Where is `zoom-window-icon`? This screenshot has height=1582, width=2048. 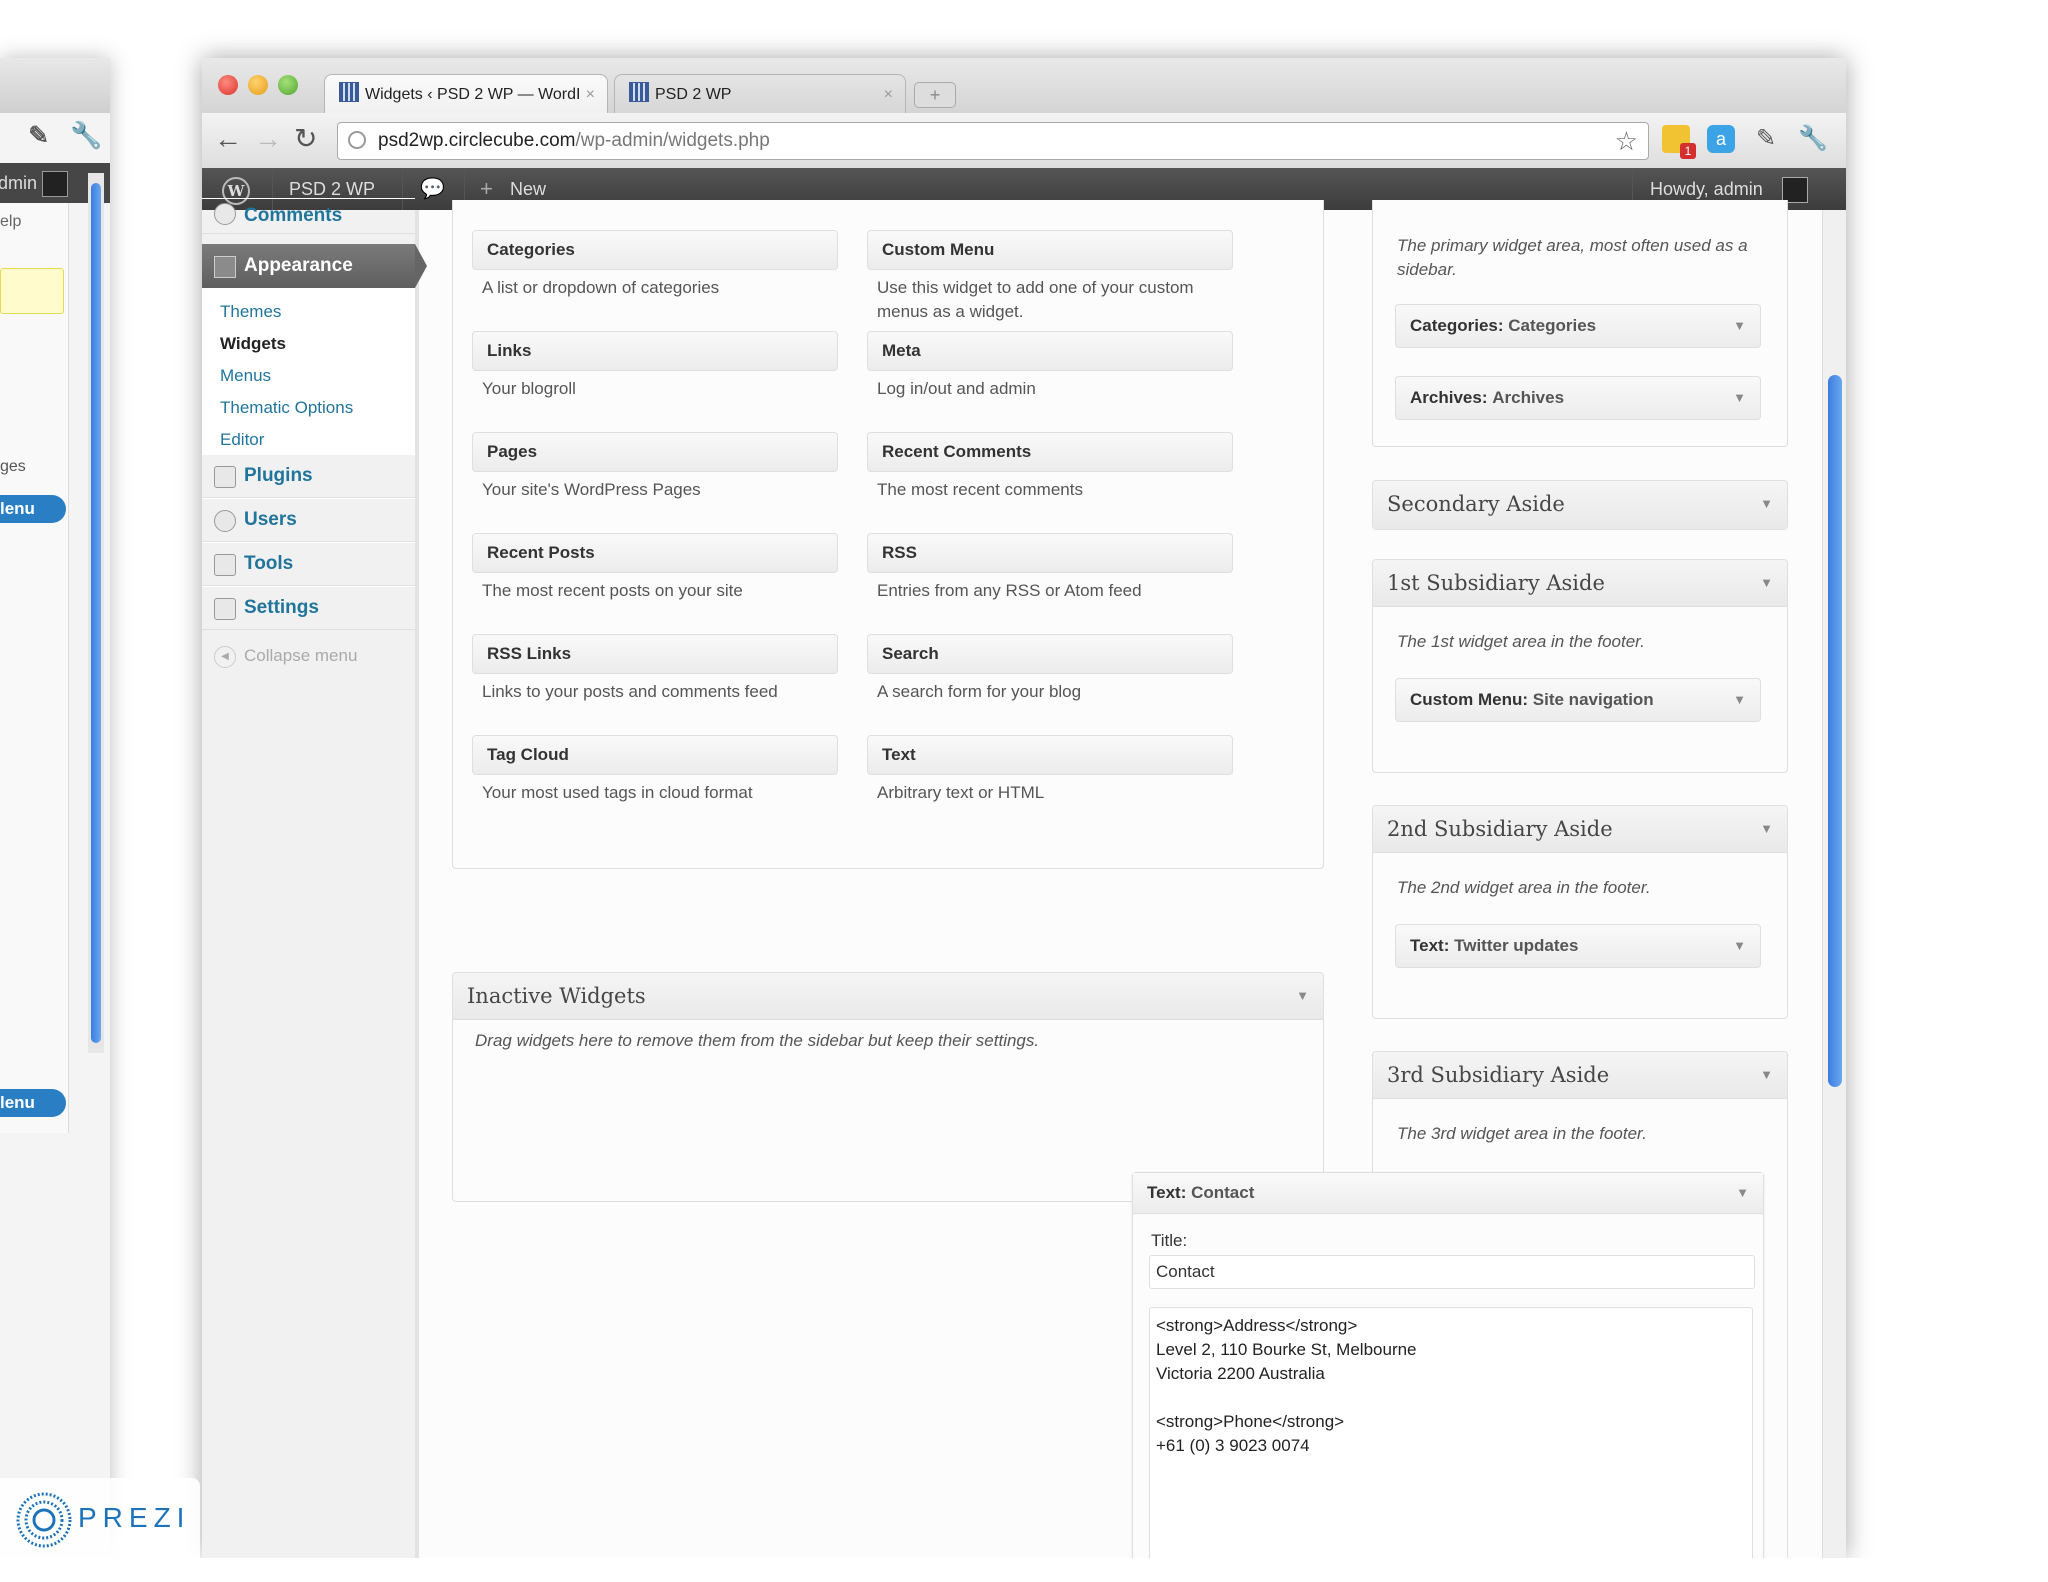
zoom-window-icon is located at coordinates (288, 85).